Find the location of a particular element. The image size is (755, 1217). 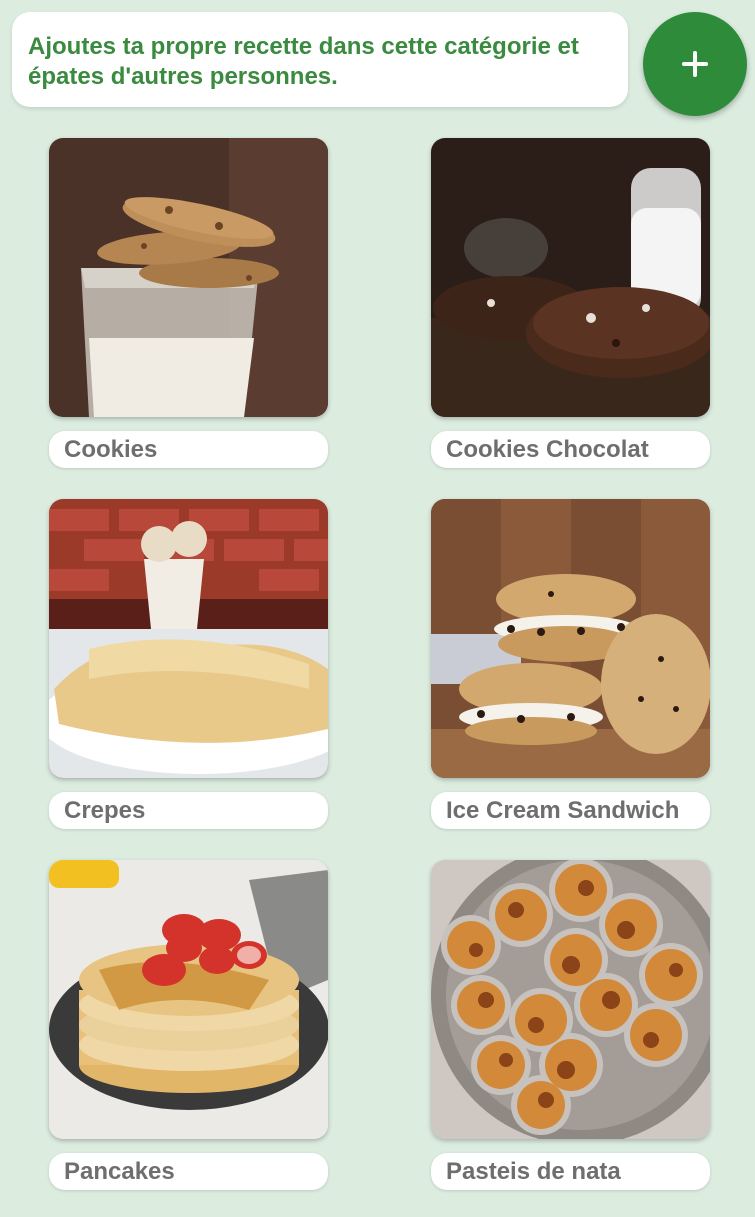

recipe-card-ice-cream-sandwich: Ice Cream Sandwich is located at coordinates (570, 679).